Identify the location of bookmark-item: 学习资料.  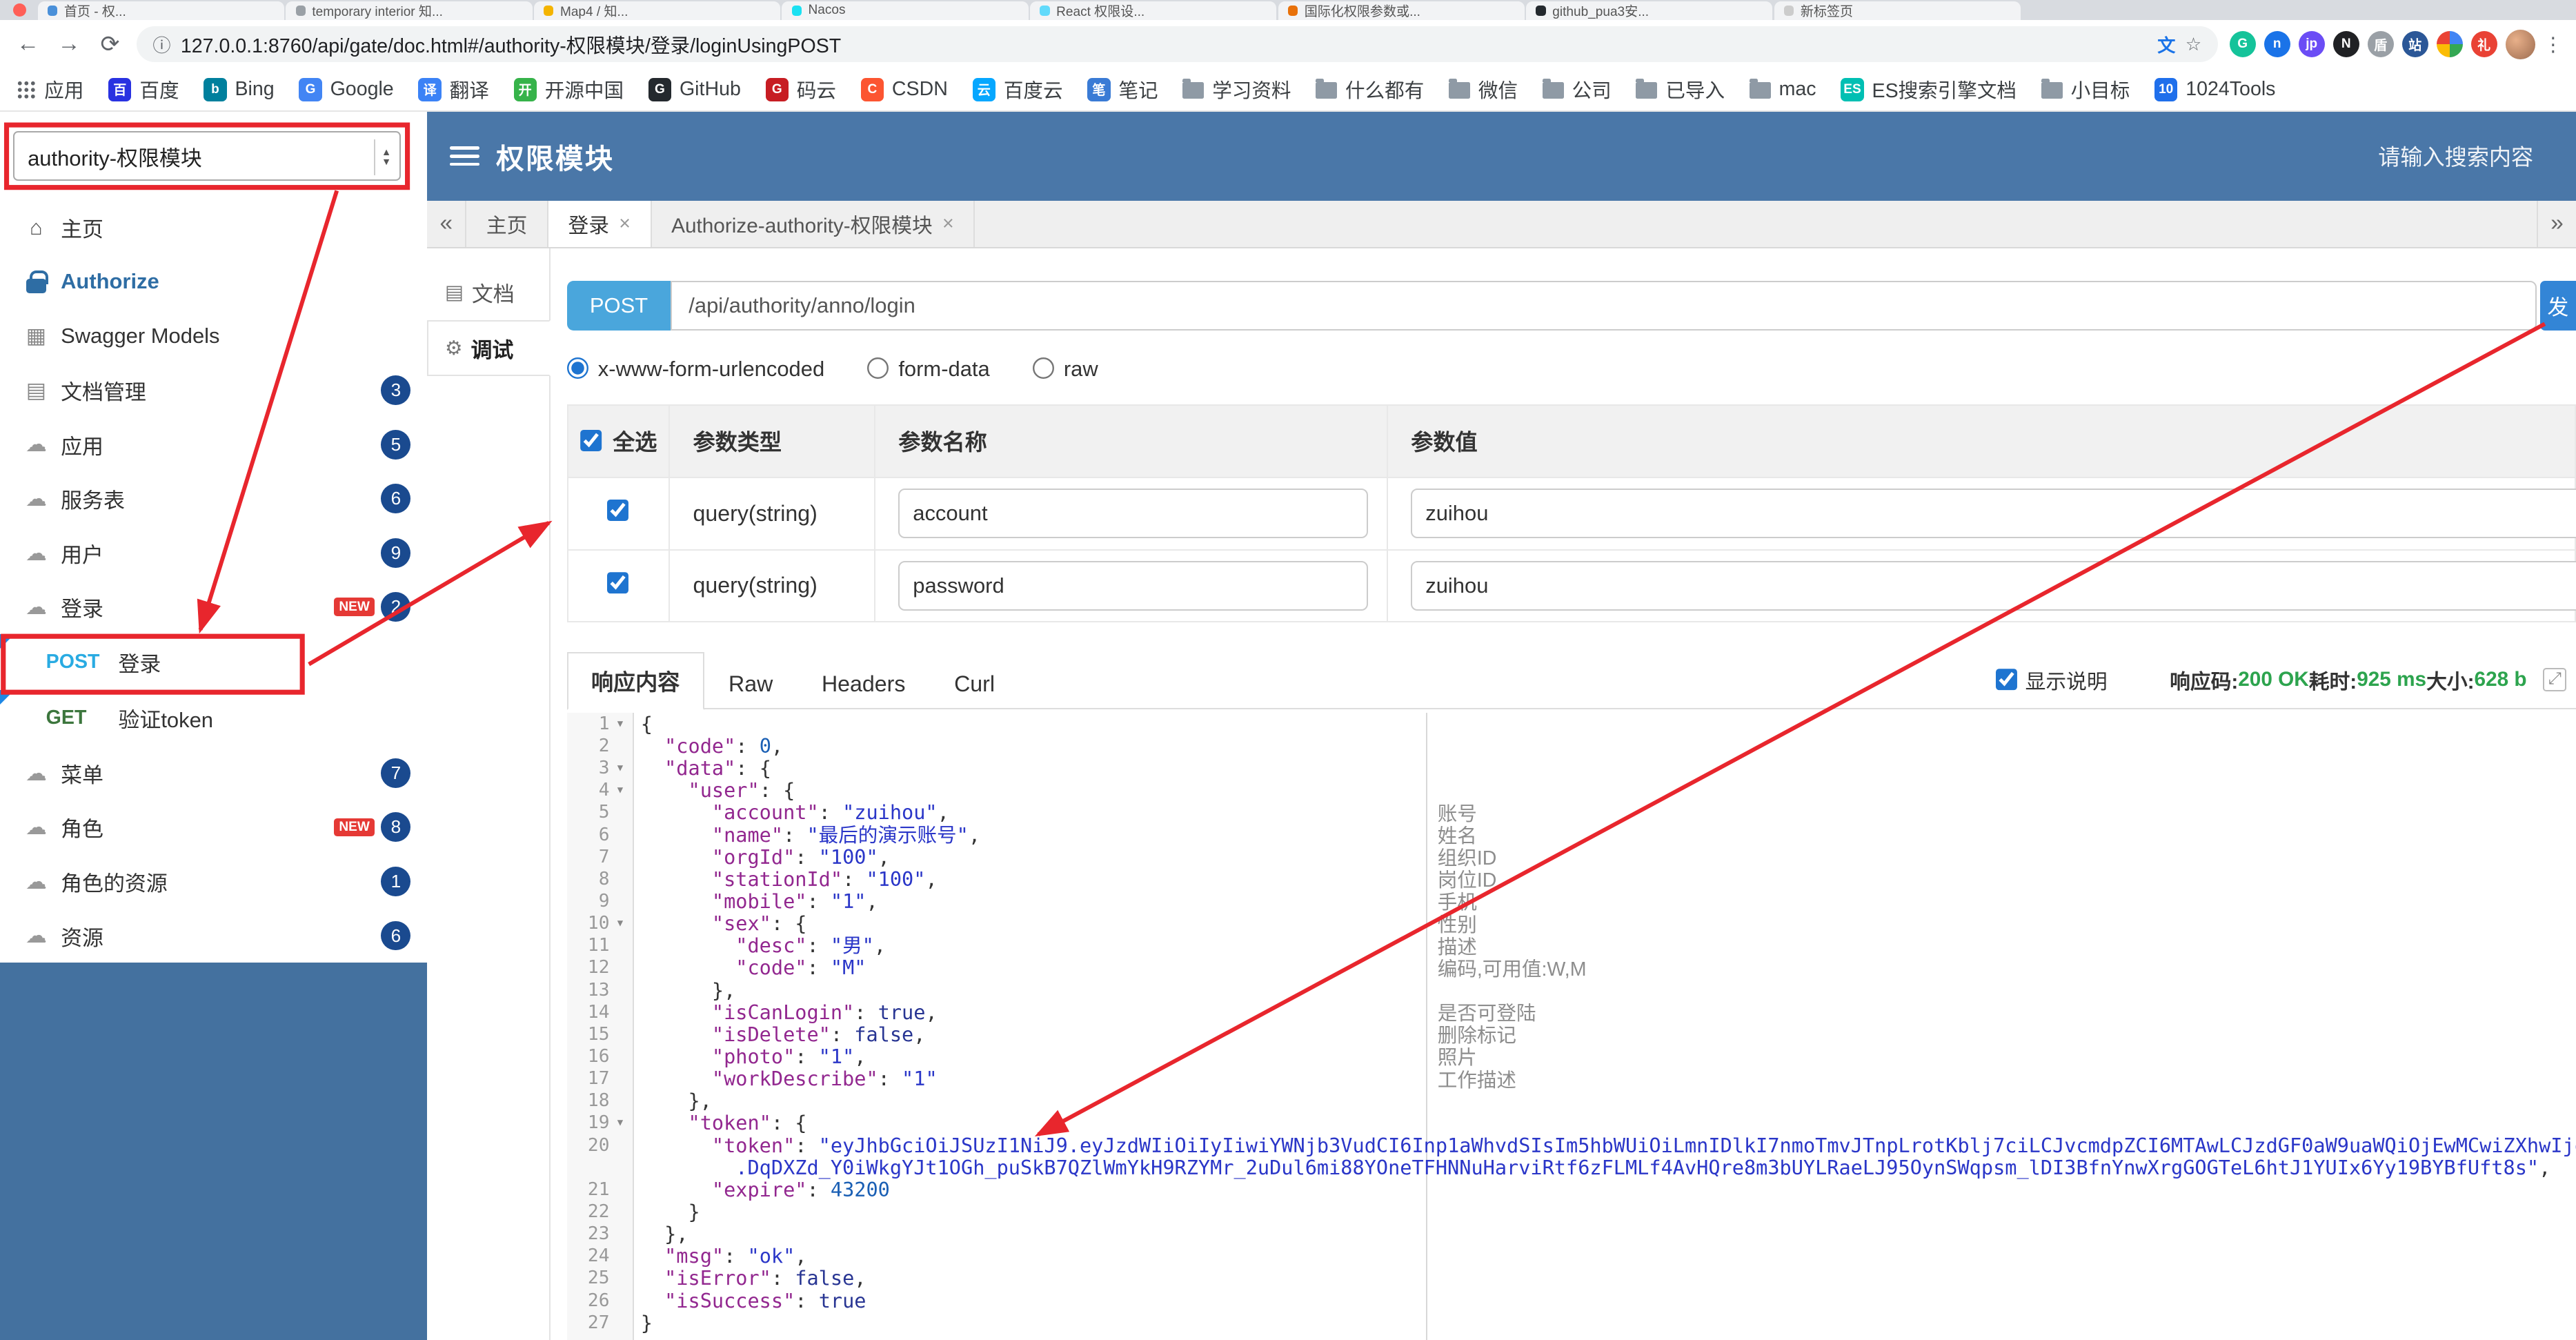
(1236, 89).